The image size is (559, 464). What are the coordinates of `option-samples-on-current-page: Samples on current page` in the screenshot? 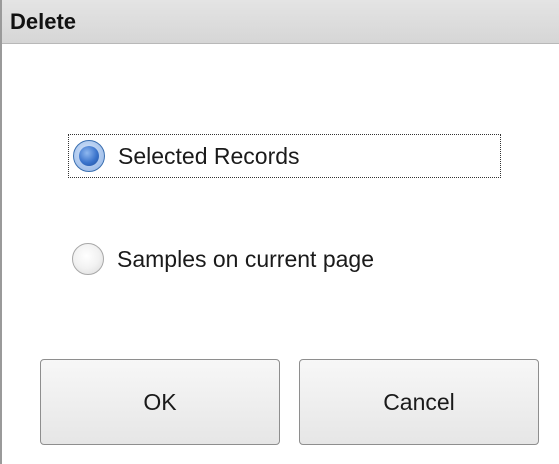 It's located at (284, 259).